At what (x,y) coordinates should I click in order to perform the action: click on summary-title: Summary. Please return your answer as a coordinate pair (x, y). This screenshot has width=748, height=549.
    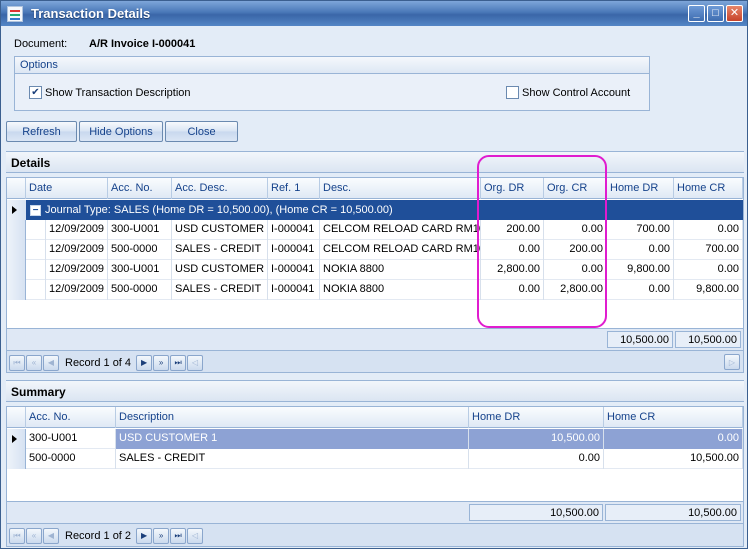
    Looking at the image, I should click on (375, 391).